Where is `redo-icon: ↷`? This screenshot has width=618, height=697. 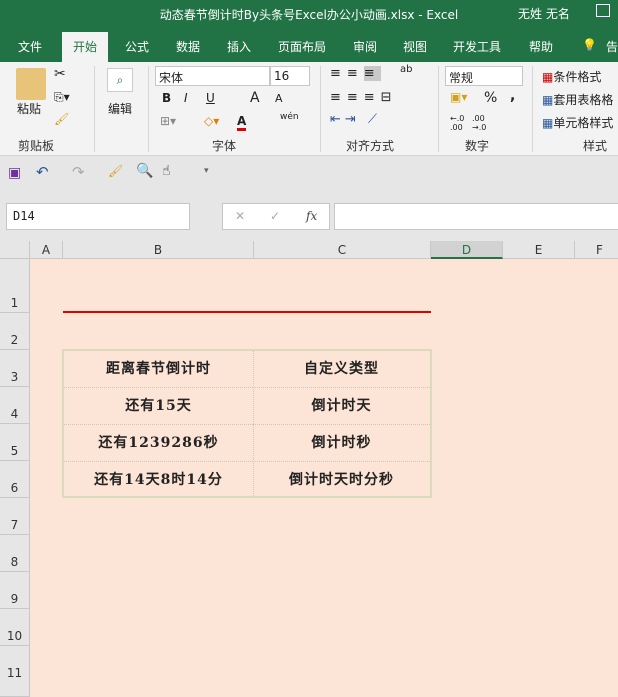
redo-icon: ↷ is located at coordinates (78, 172).